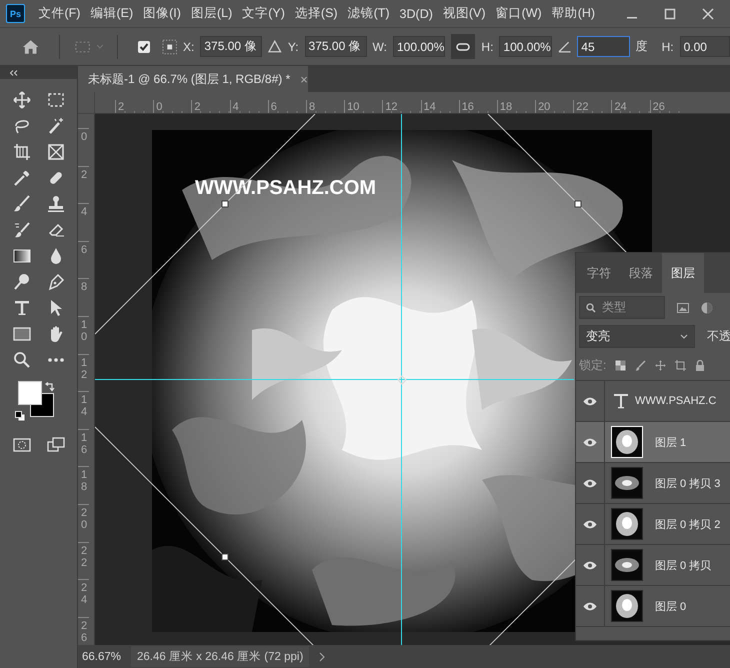  I want to click on link-icon, so click(463, 46).